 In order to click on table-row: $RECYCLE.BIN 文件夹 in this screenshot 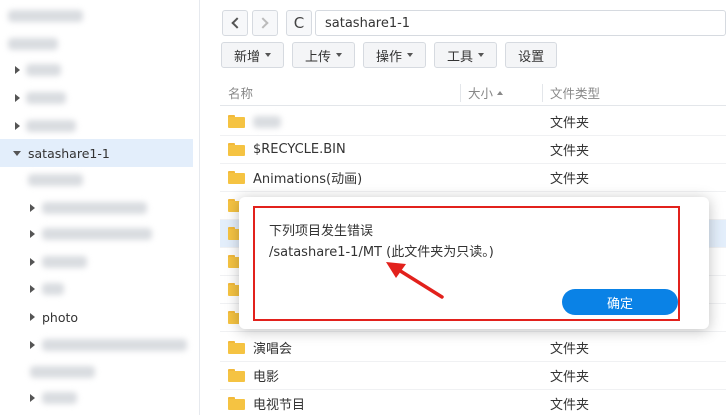, I will do `click(473, 150)`.